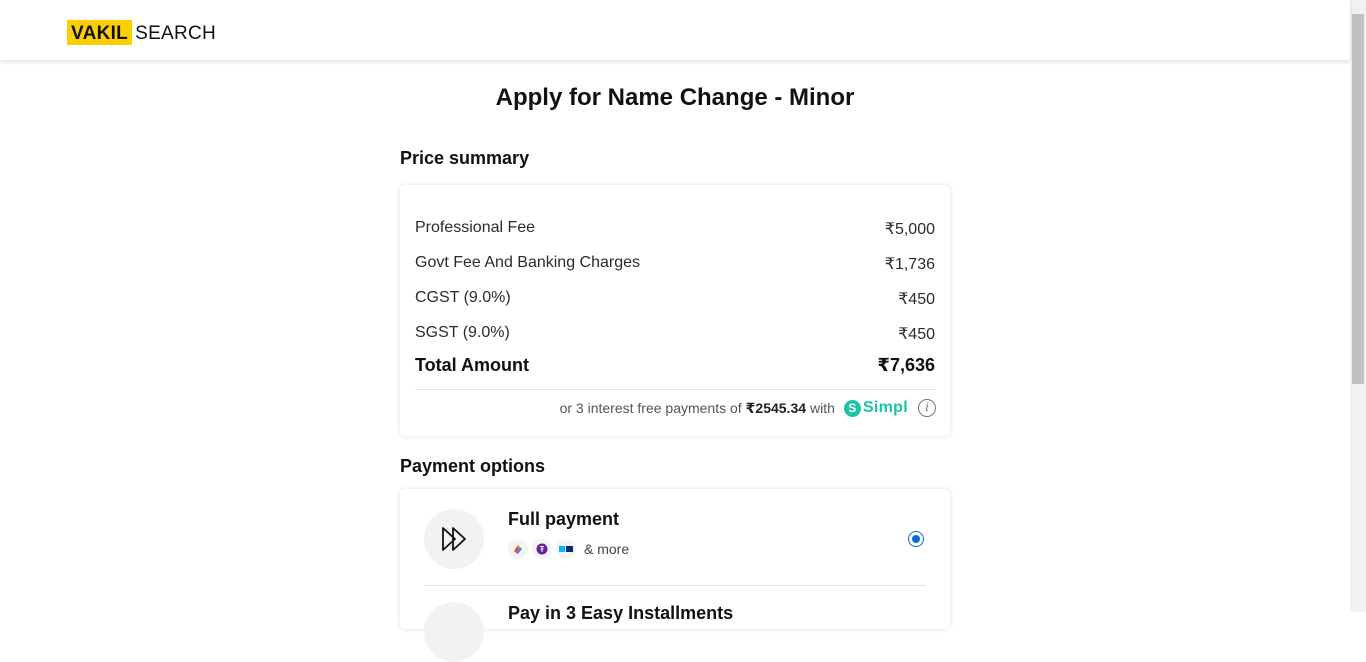 Image resolution: width=1366 pixels, height=662 pixels. Describe the element at coordinates (927, 408) in the screenshot. I see `info-icon: i` at that location.